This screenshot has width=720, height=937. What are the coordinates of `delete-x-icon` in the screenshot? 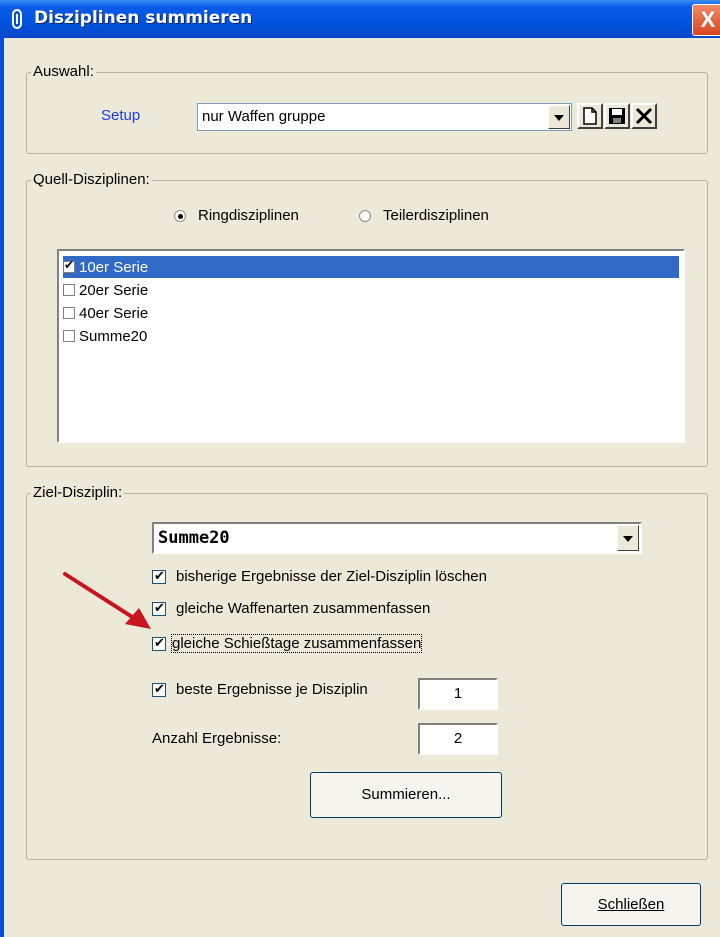 It's located at (644, 116).